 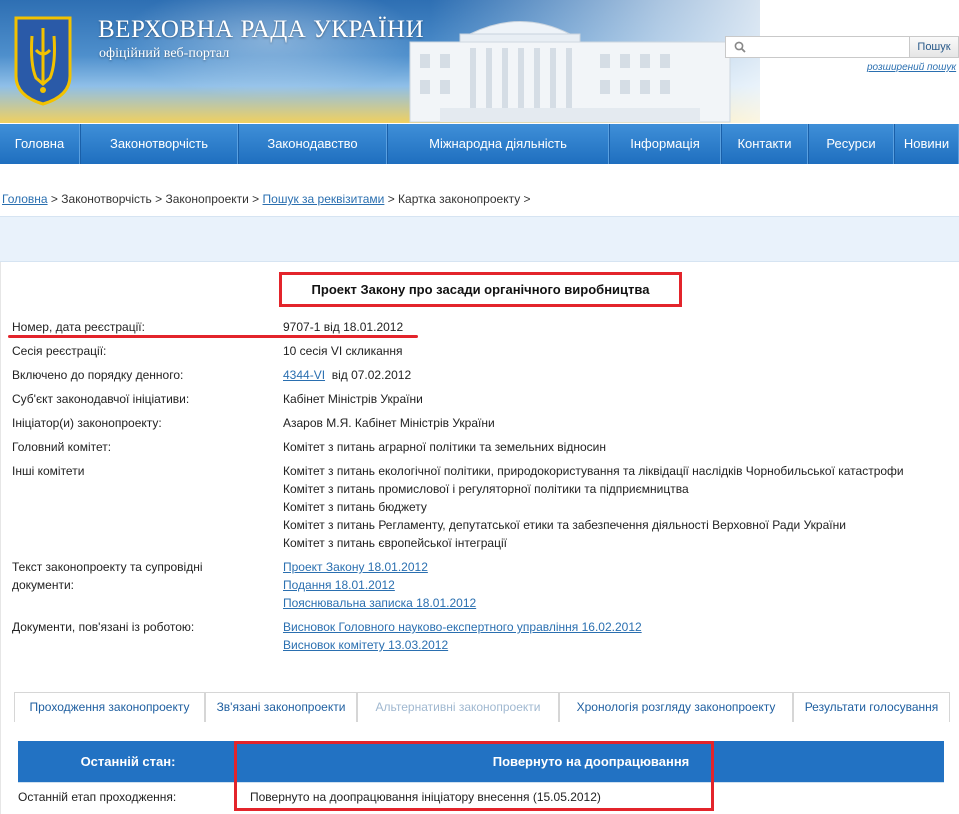 What do you see at coordinates (98, 375) in the screenshot?
I see `row-label: Включено до порядку денного:` at bounding box center [98, 375].